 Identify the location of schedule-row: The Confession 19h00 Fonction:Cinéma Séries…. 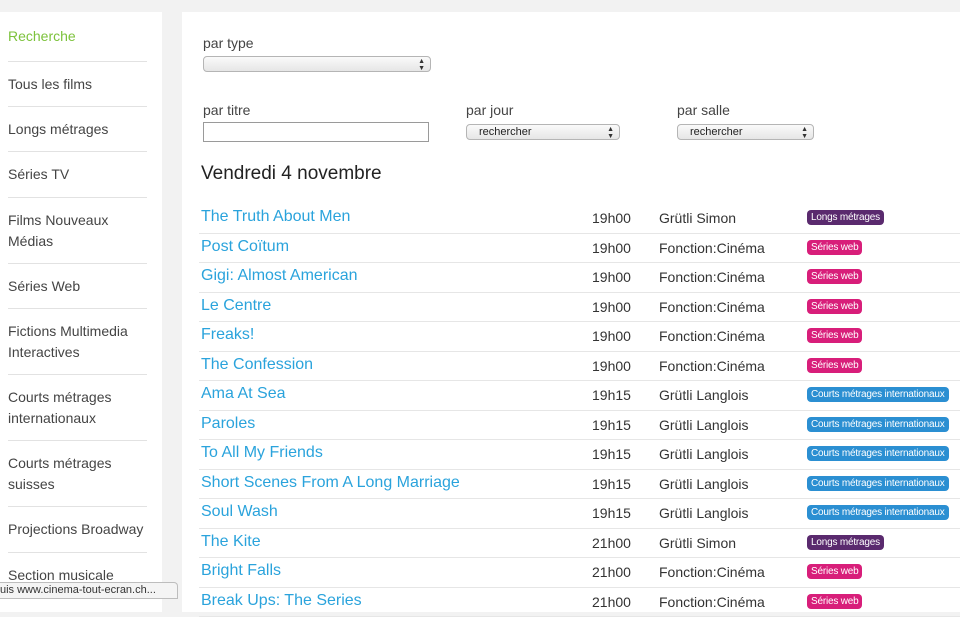
(579, 367).